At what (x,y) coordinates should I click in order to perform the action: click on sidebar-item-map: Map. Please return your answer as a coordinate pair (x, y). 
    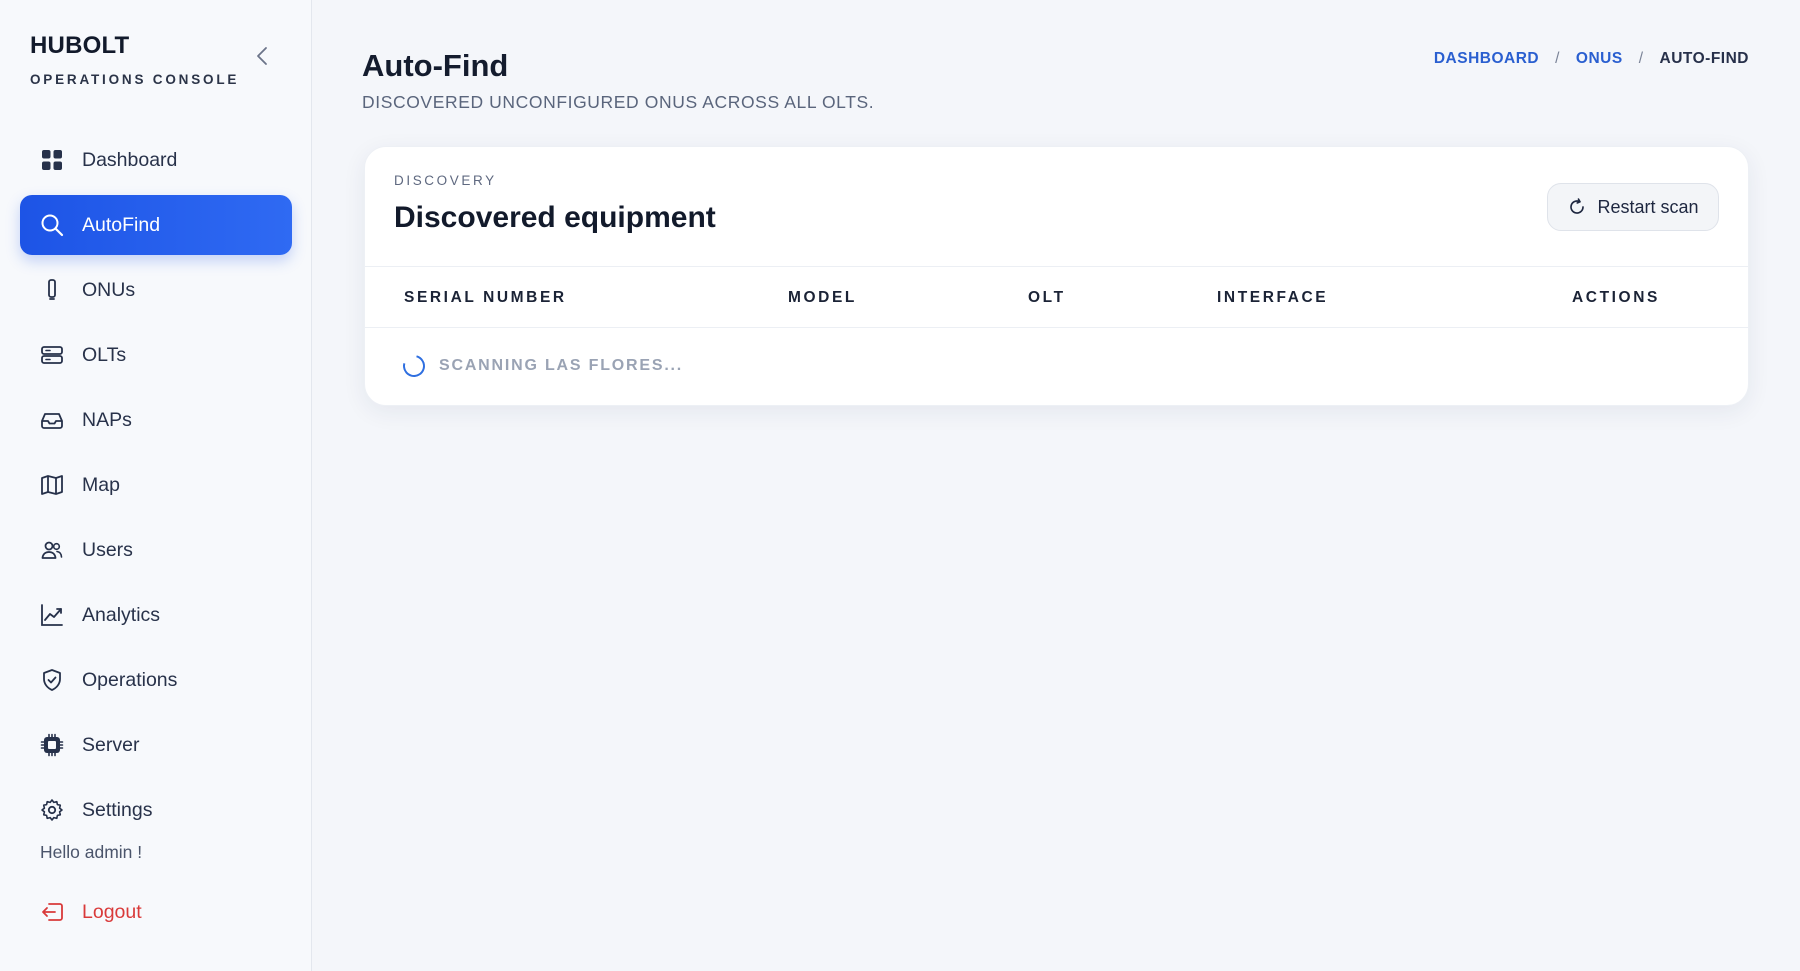
    Looking at the image, I should click on (156, 485).